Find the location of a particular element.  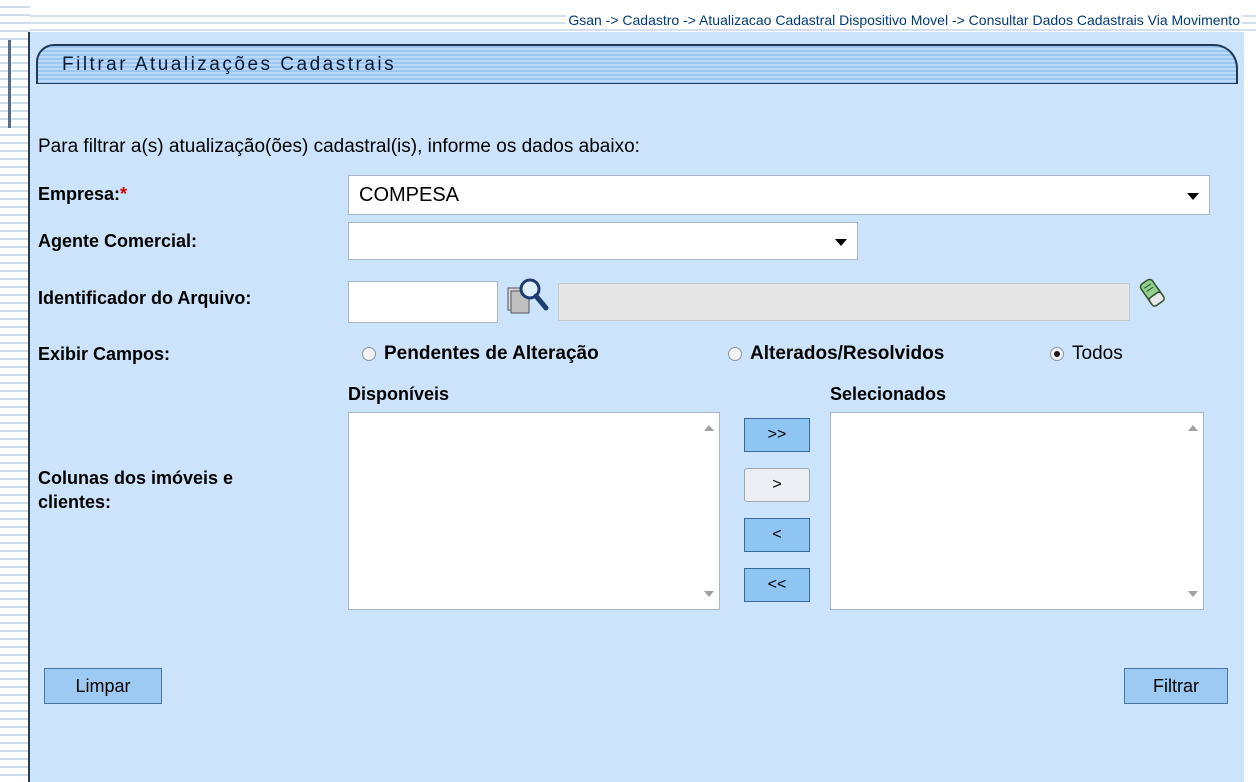

agente-select is located at coordinates (603, 241).